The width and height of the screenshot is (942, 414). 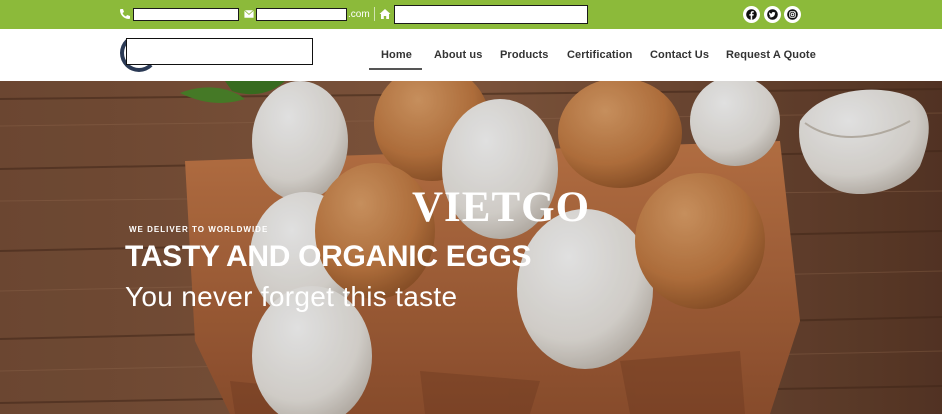 I want to click on envelope-icon, so click(x=249, y=13).